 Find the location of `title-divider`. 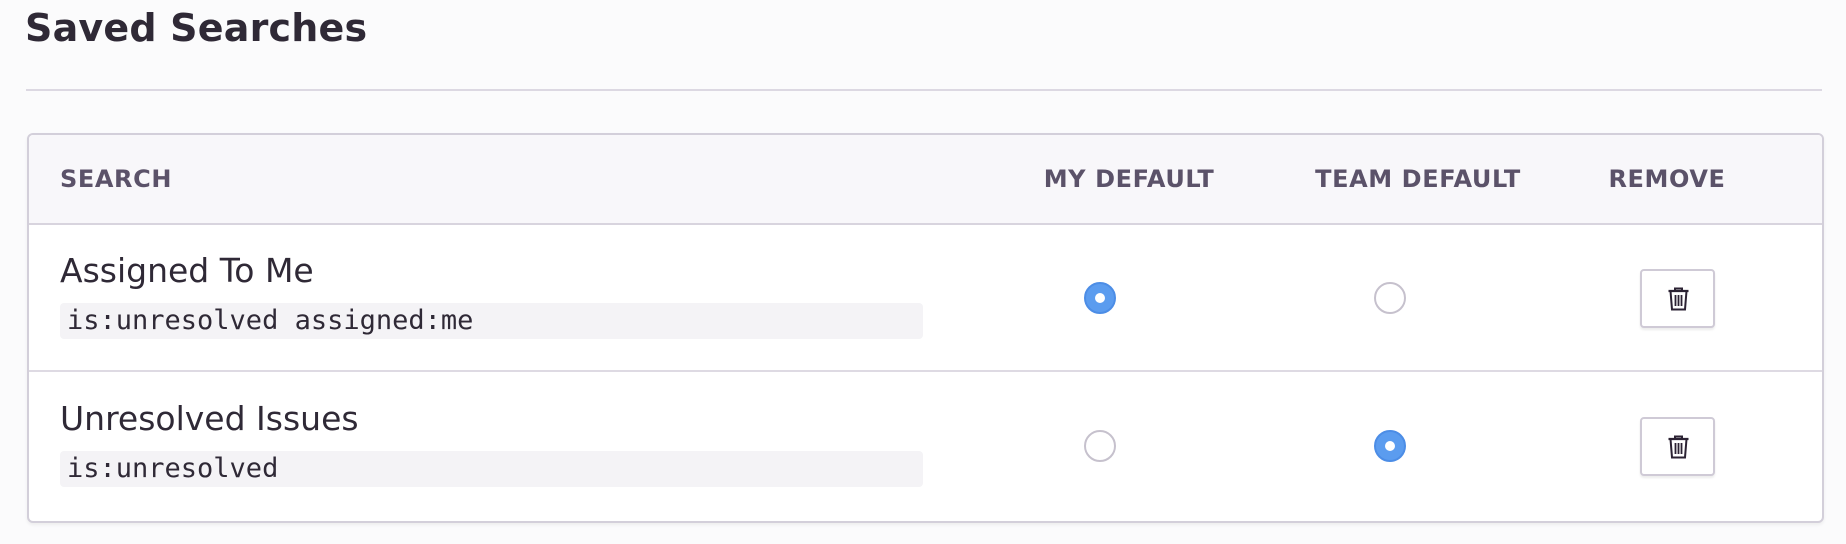

title-divider is located at coordinates (924, 90).